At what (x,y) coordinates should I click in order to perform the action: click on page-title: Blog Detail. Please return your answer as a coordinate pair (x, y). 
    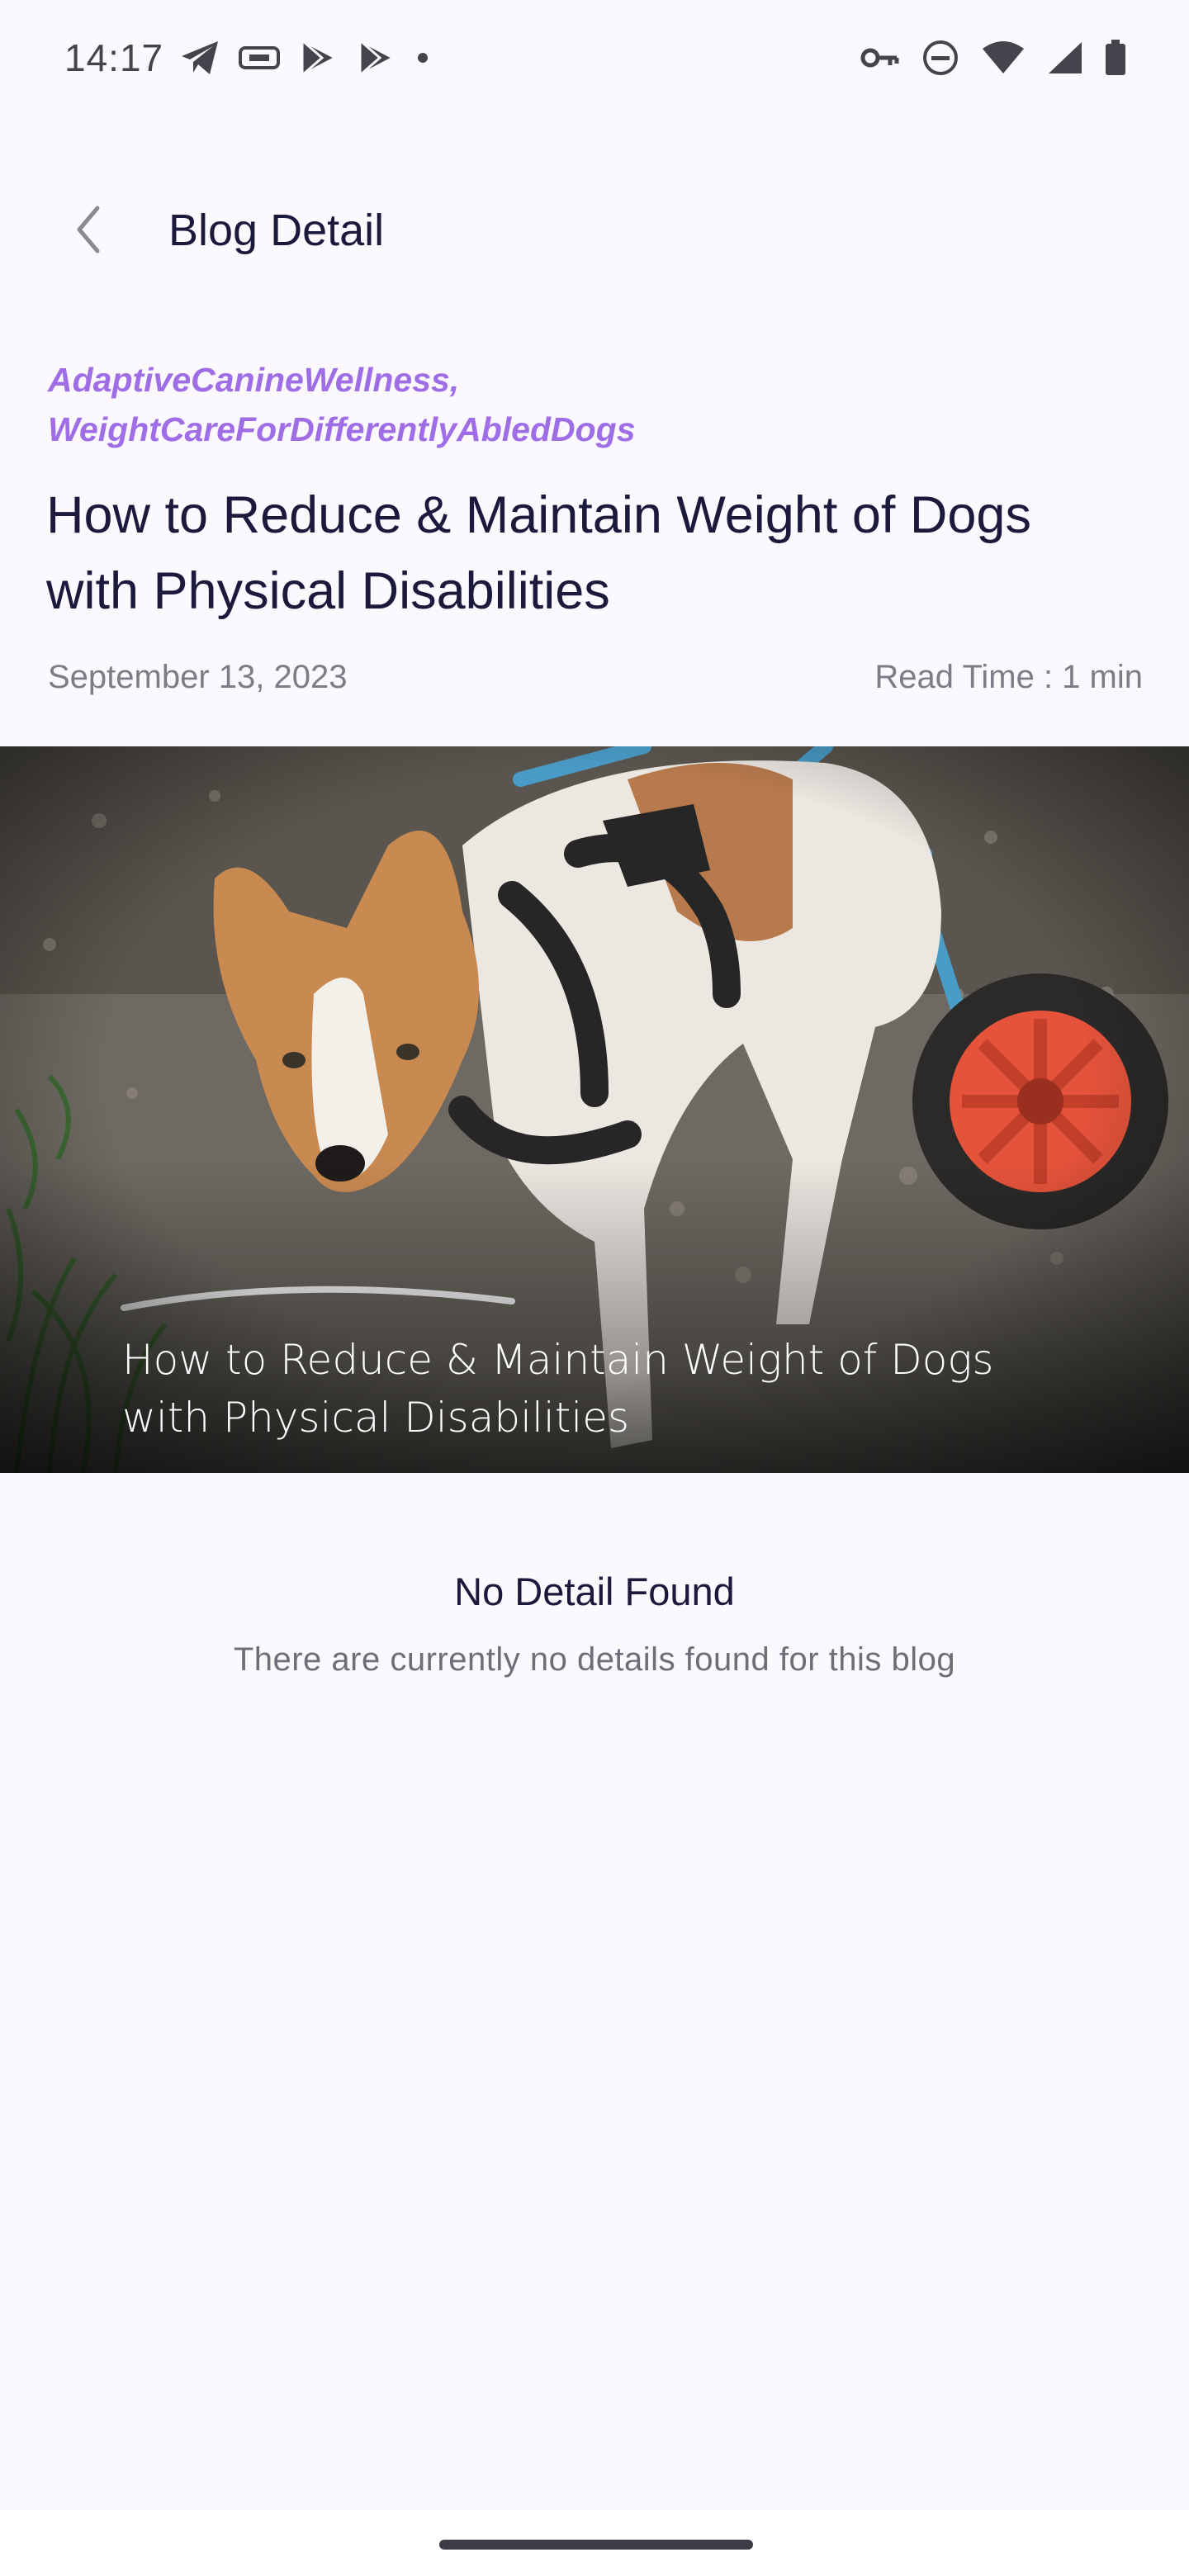
    Looking at the image, I should click on (276, 230).